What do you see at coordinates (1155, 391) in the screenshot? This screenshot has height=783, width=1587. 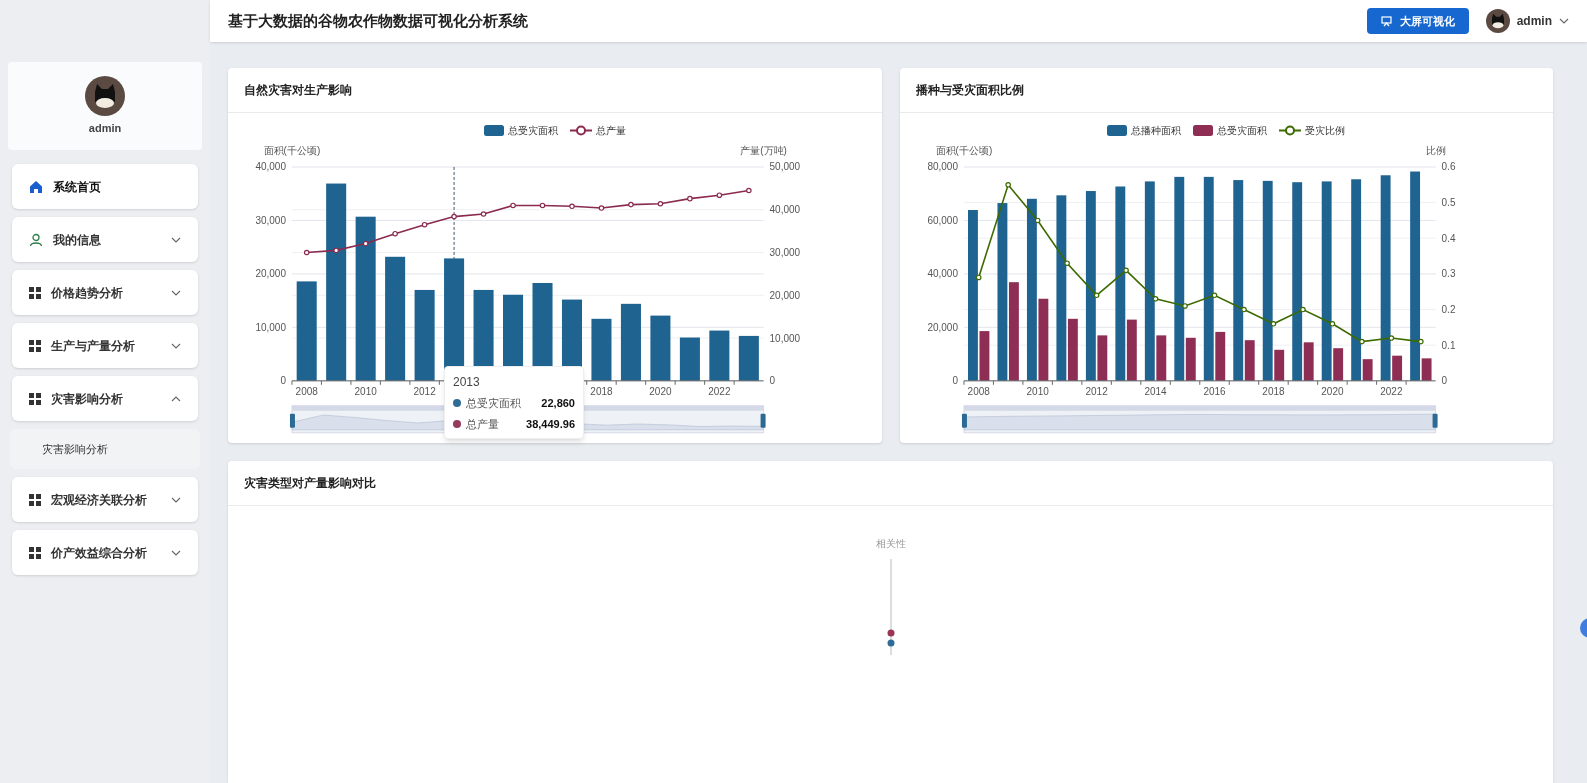 I see `tick-label: 2014` at bounding box center [1155, 391].